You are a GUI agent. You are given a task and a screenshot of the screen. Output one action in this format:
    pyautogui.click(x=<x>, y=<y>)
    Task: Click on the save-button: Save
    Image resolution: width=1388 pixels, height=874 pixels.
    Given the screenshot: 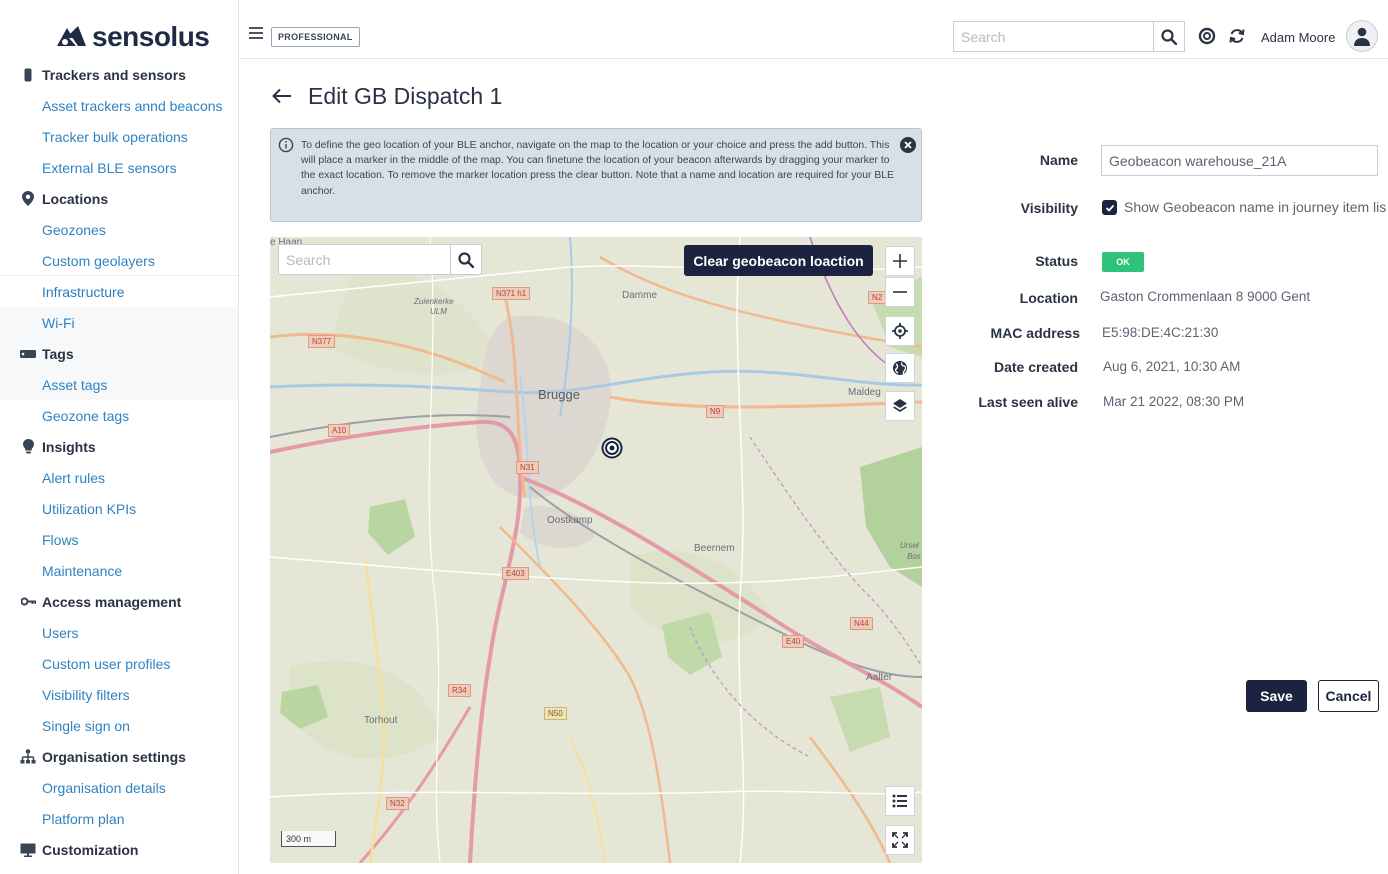 What is the action you would take?
    pyautogui.click(x=1276, y=696)
    